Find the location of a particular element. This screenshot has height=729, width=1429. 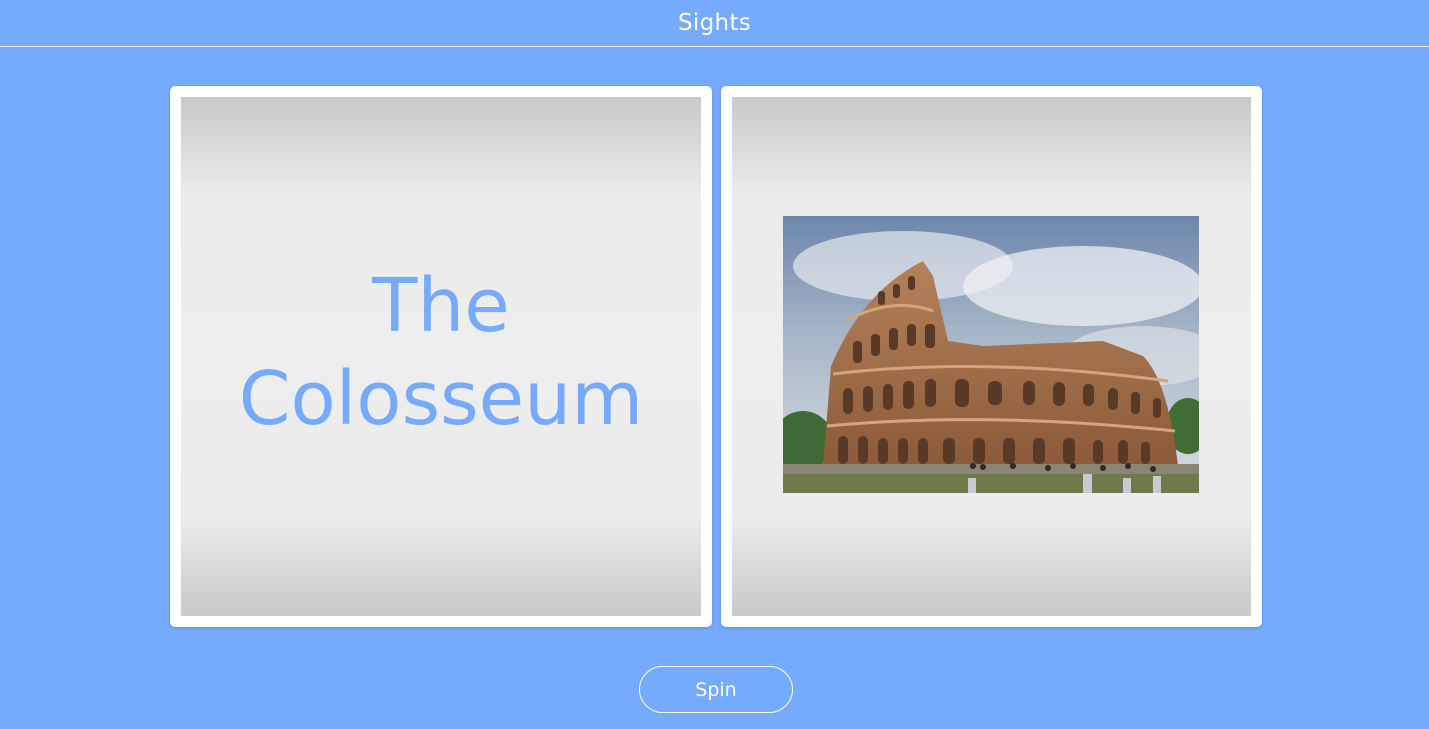

sight-name-text: The Colosseum is located at coordinates (441, 352).